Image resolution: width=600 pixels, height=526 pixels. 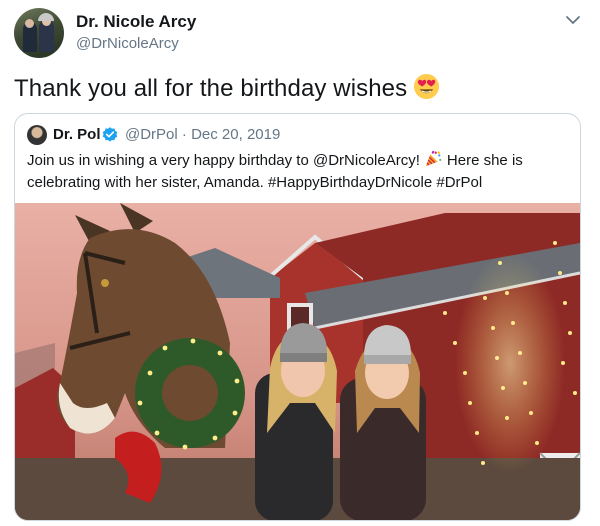 I want to click on heart-eyes-emoji-icon, so click(x=427, y=86).